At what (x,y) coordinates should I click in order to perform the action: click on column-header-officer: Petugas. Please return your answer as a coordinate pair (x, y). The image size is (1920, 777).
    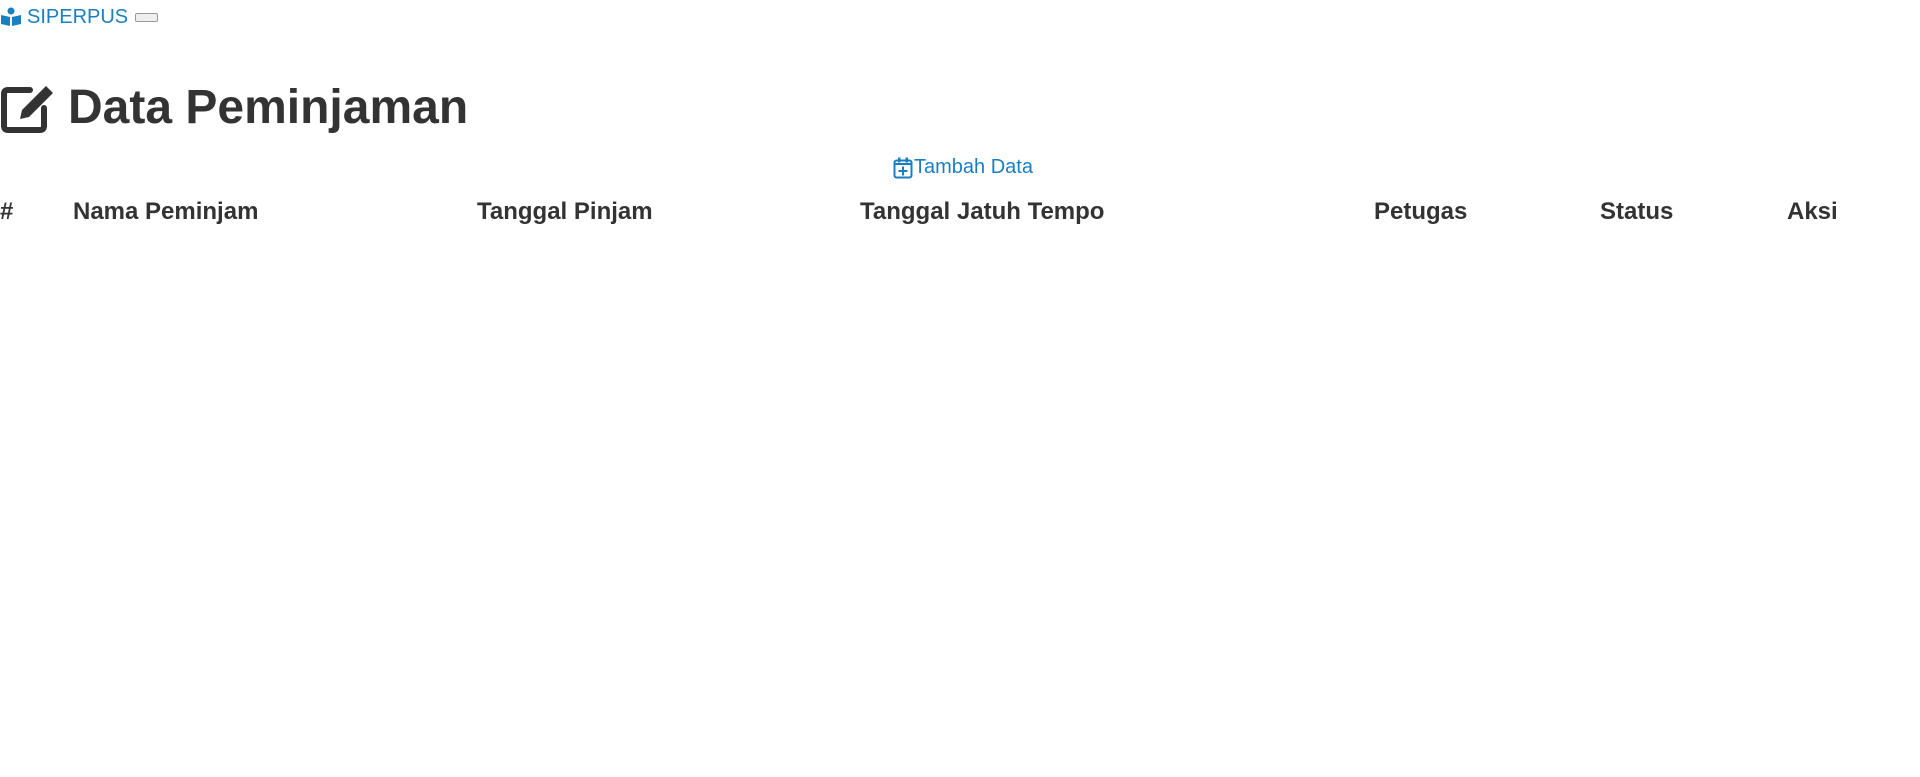
    Looking at the image, I should click on (1421, 211).